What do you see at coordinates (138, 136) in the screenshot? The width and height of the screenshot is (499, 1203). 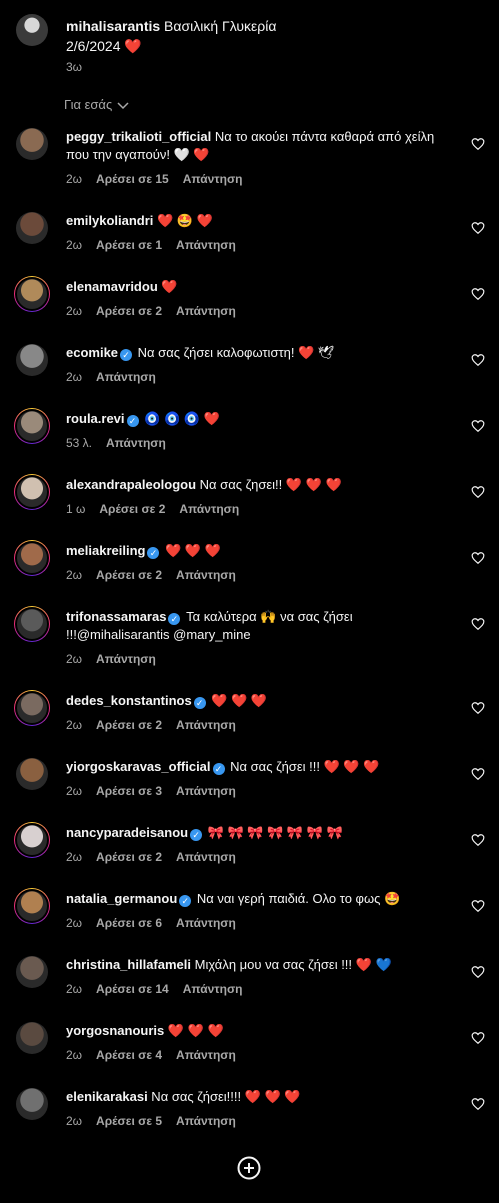 I see `commenter-username: peggy_trikalioti_official` at bounding box center [138, 136].